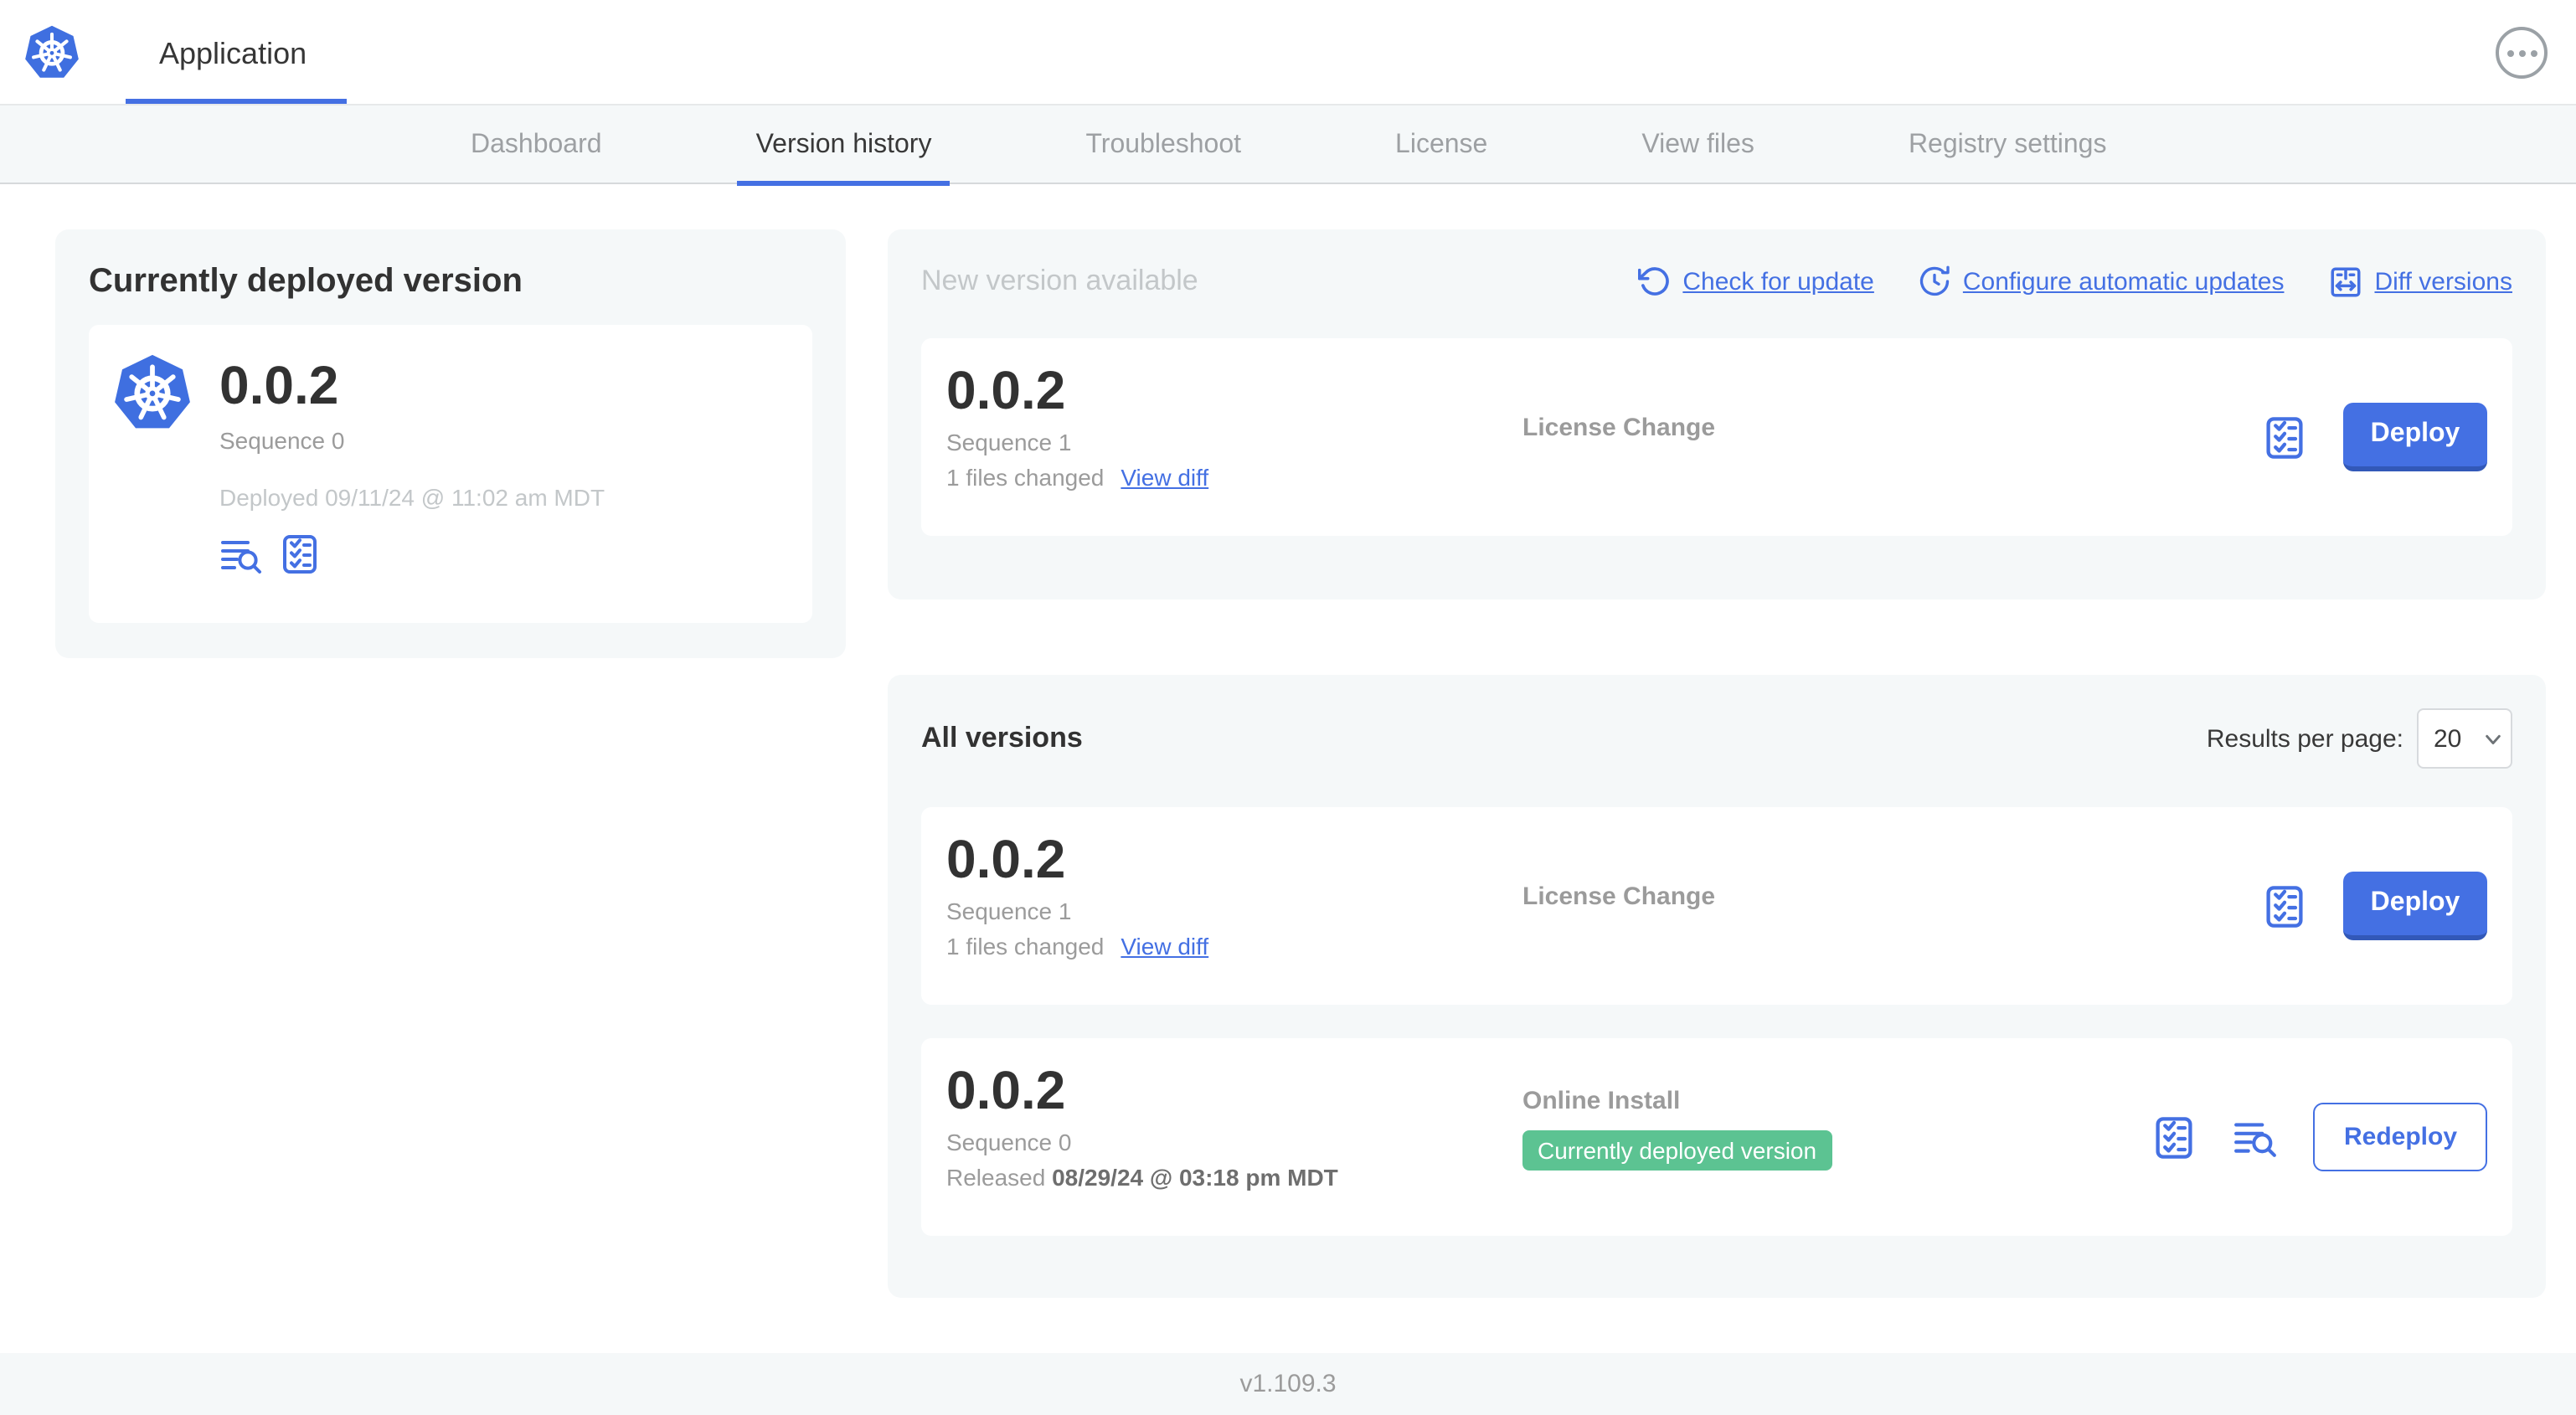 Image resolution: width=2576 pixels, height=1415 pixels. I want to click on console-version: v1.109.3, so click(1288, 1384).